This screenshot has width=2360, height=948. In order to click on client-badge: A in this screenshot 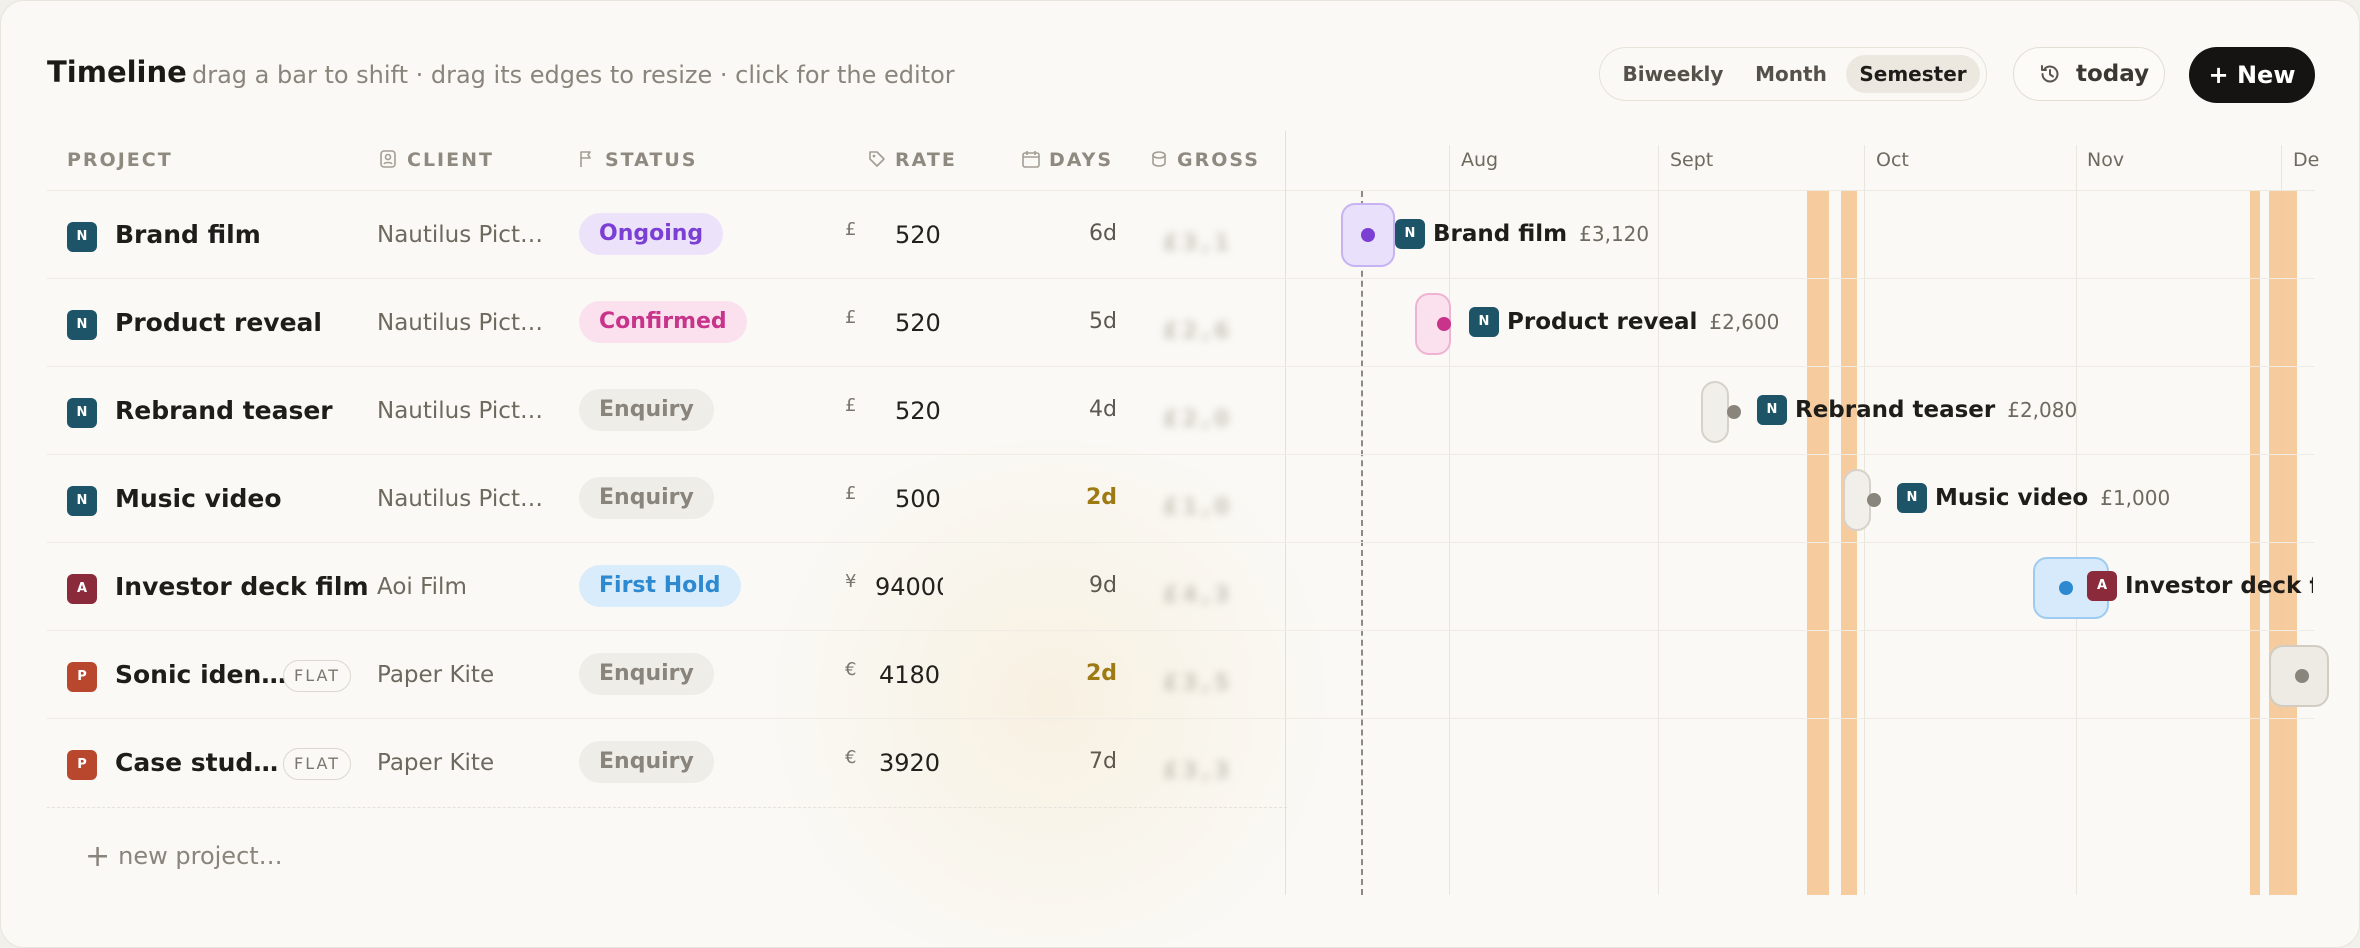, I will do `click(82, 589)`.